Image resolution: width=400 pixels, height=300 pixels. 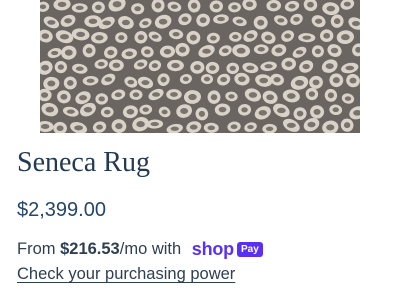 What do you see at coordinates (39, 249) in the screenshot?
I see `installments-prefix: From` at bounding box center [39, 249].